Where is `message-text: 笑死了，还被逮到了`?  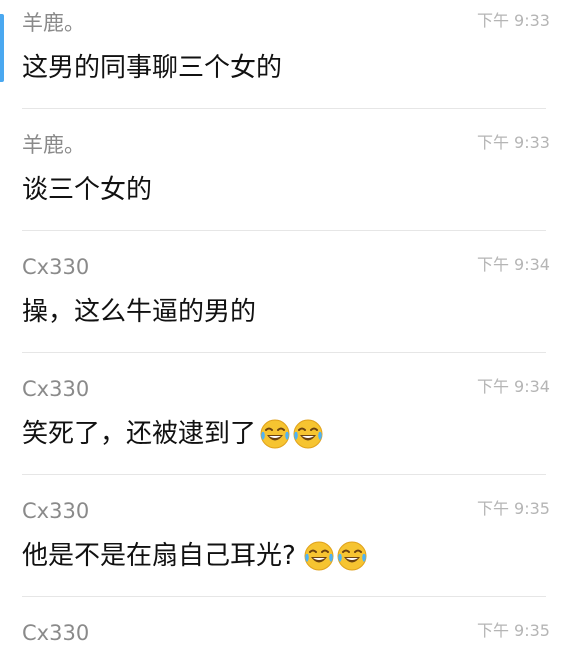
message-text: 笑死了，还被逮到了 is located at coordinates (173, 434).